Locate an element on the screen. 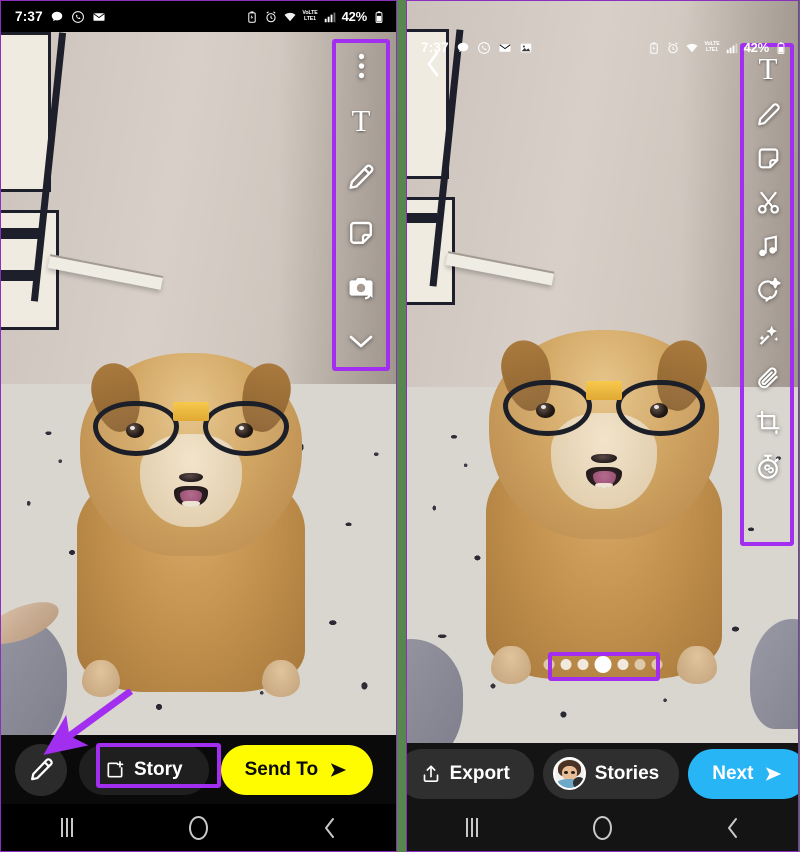 The width and height of the screenshot is (800, 852). more-options-icon is located at coordinates (361, 66).